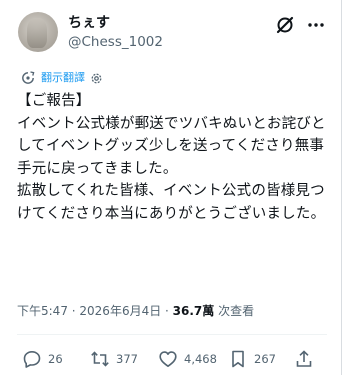 Image resolution: width=342 pixels, height=375 pixels. I want to click on bookmark-icon, so click(238, 359).